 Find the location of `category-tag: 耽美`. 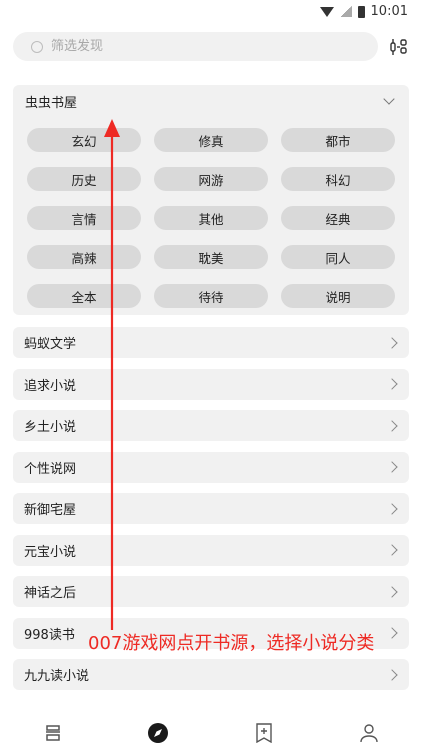

category-tag: 耽美 is located at coordinates (211, 257).